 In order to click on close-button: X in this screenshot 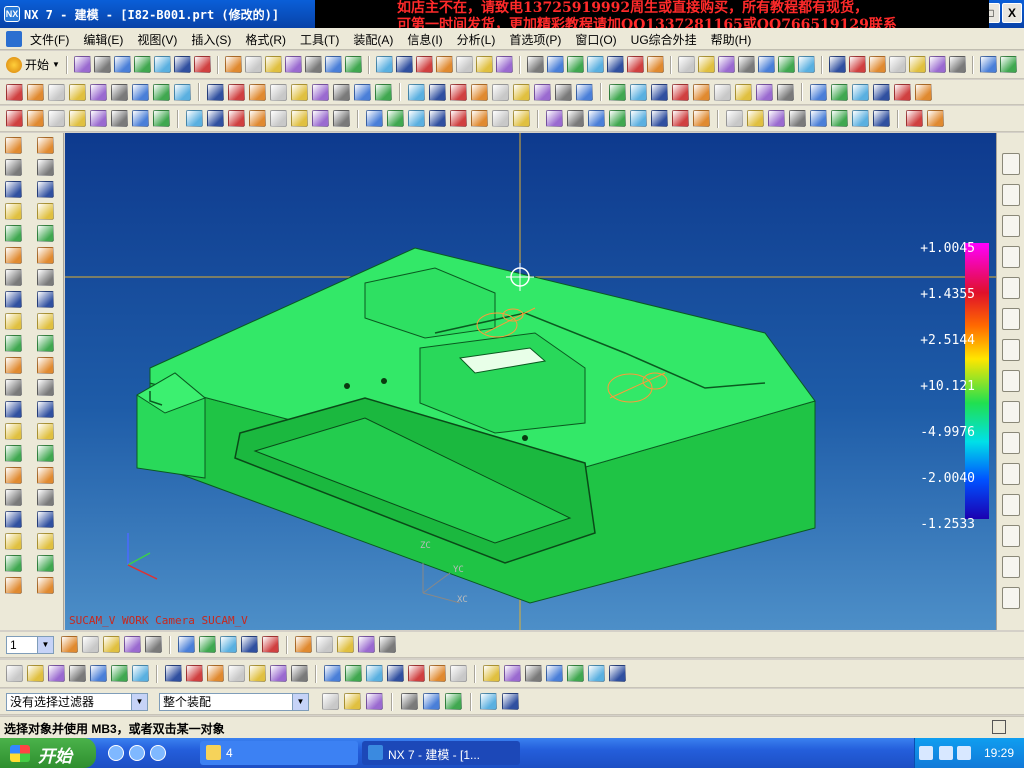, I will do `click(1012, 13)`.